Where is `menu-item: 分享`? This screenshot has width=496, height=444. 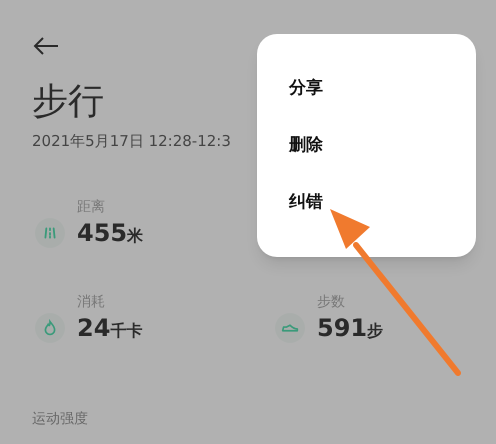 menu-item: 分享 is located at coordinates (382, 88).